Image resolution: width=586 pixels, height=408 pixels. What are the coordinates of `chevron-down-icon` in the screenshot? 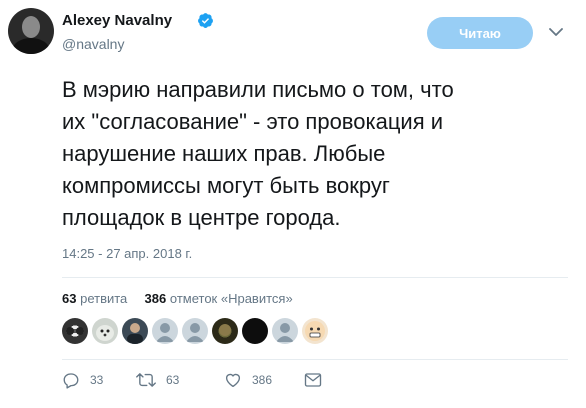 It's located at (556, 32).